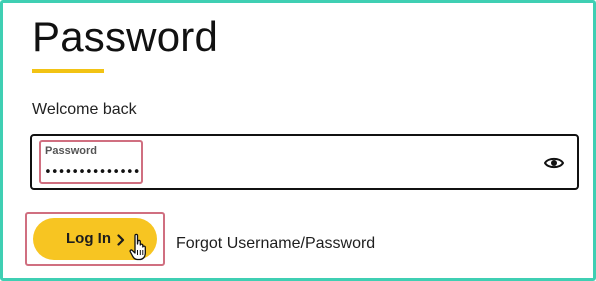  What do you see at coordinates (121, 240) in the screenshot?
I see `chevron-right-icon` at bounding box center [121, 240].